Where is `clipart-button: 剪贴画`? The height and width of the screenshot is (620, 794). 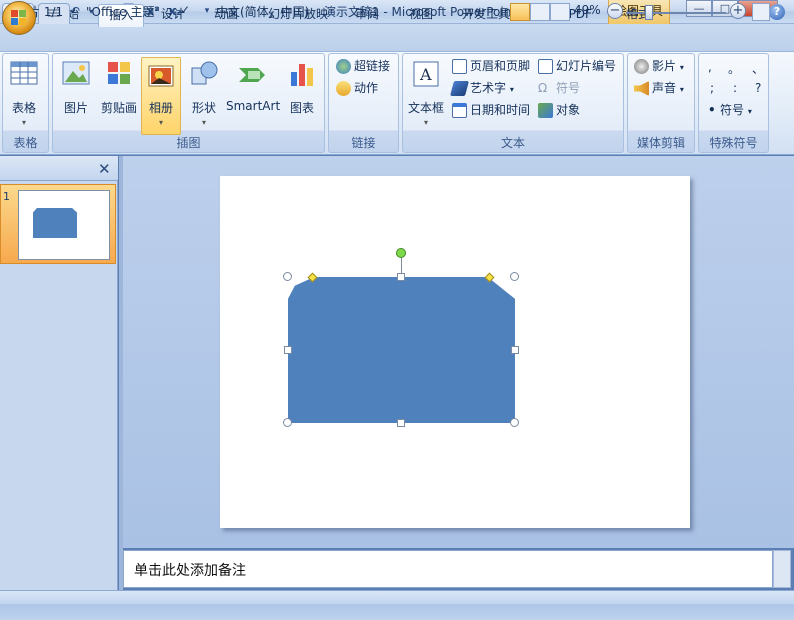 clipart-button: 剪贴画 is located at coordinates (119, 87).